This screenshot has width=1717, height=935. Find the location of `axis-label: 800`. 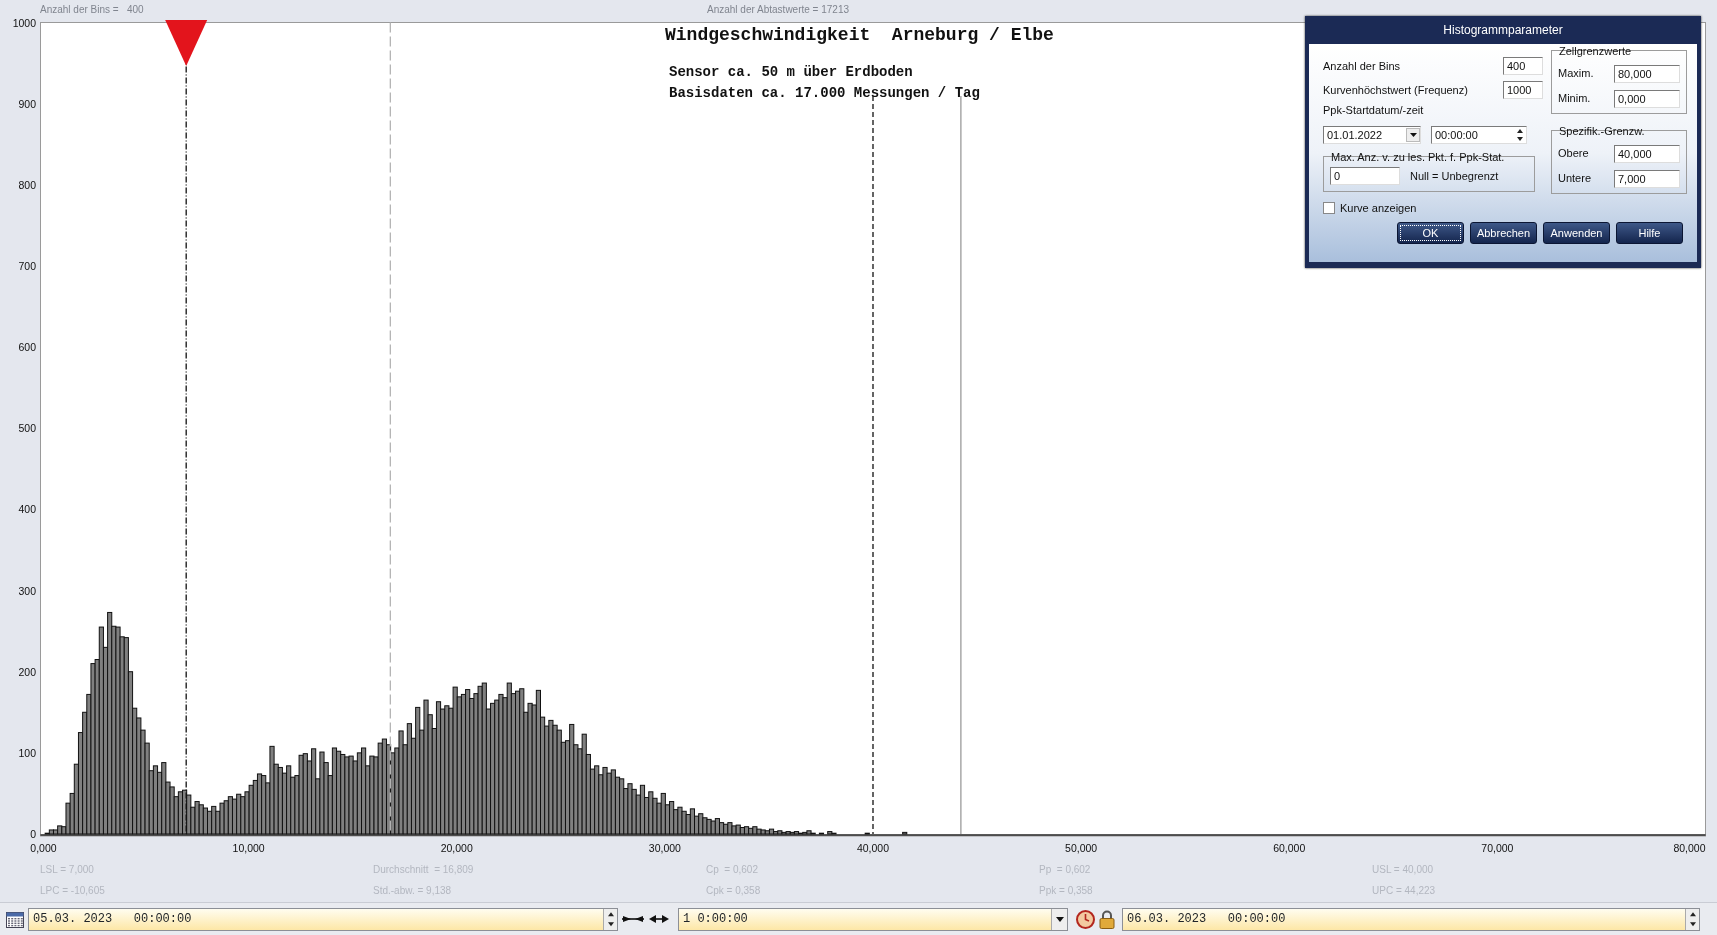

axis-label: 800 is located at coordinates (27, 184).